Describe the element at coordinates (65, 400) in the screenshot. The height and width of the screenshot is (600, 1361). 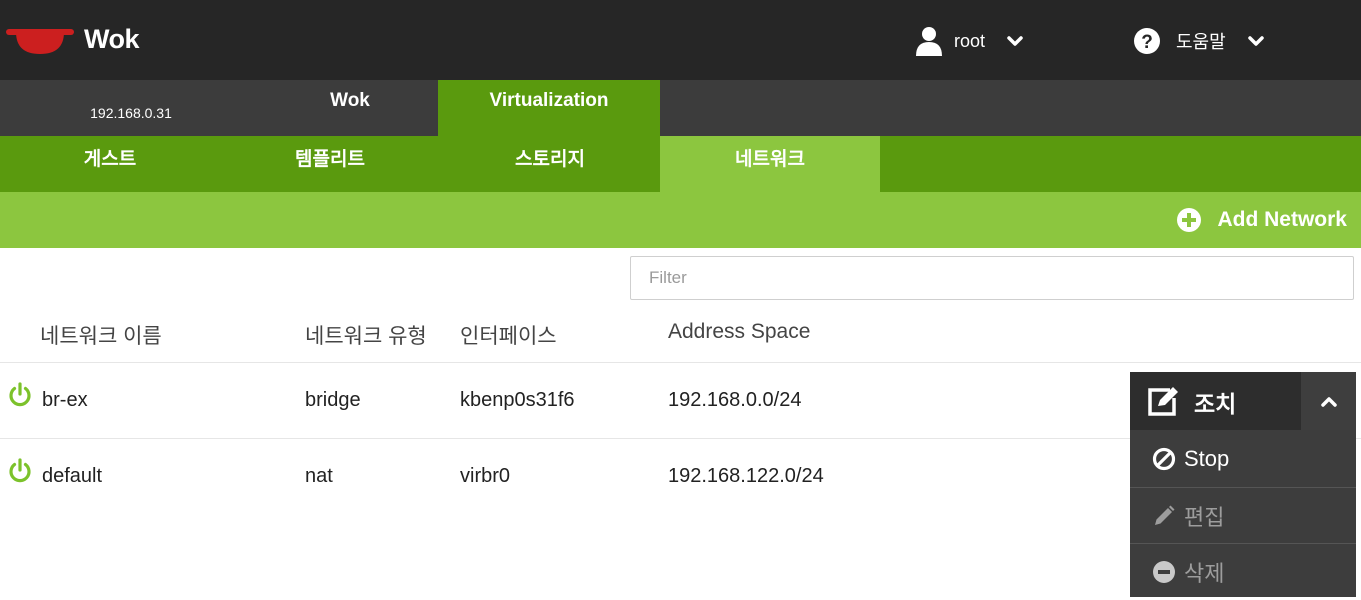
I see `network-name: br-ex` at that location.